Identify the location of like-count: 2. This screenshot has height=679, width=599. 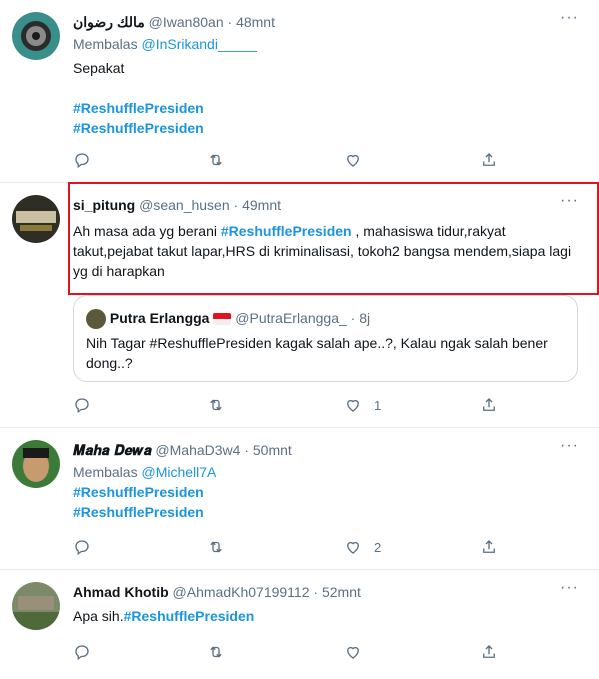
(378, 547).